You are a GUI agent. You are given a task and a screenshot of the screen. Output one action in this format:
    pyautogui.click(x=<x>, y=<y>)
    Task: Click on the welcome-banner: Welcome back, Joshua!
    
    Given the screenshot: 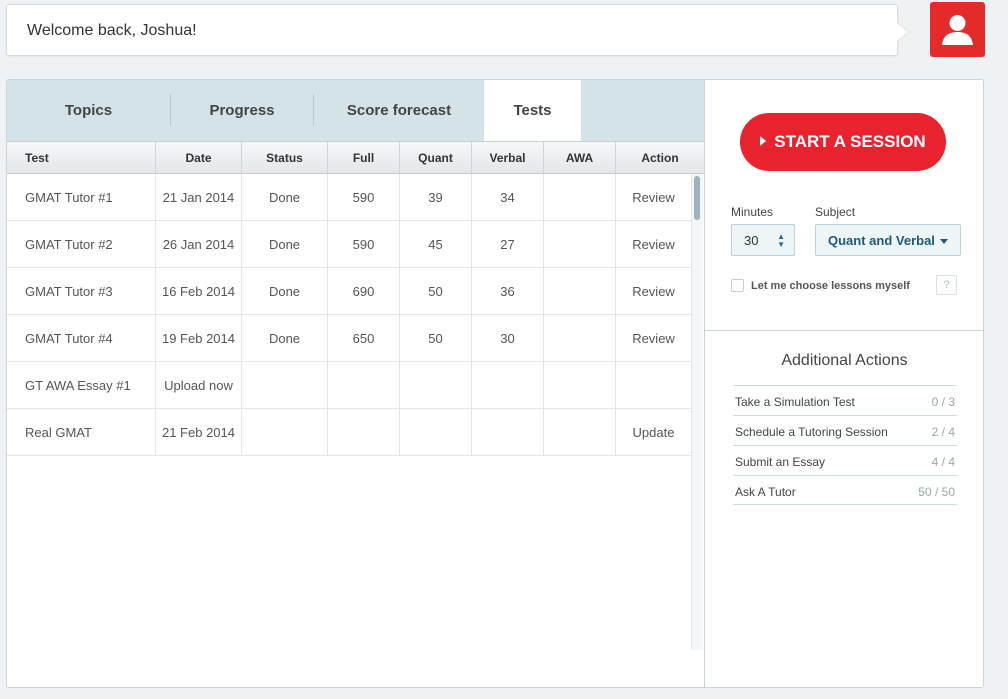 What is the action you would take?
    pyautogui.click(x=457, y=30)
    